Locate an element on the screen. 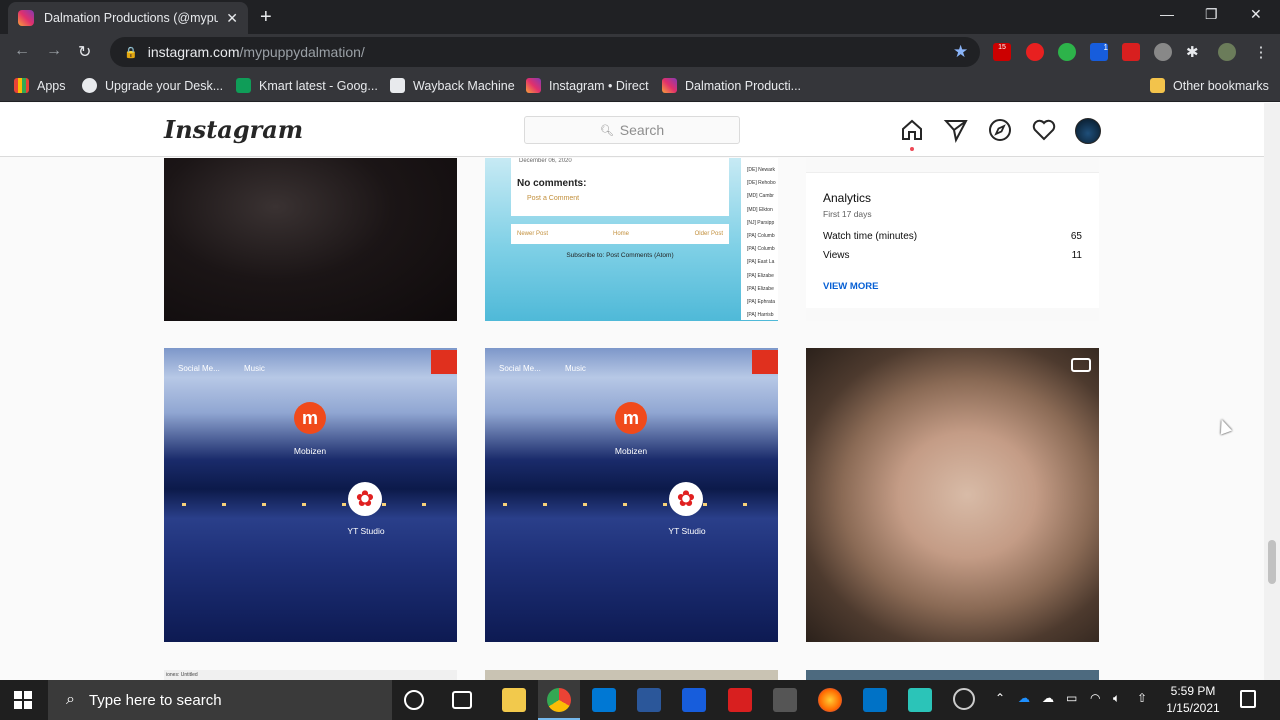  store-icon is located at coordinates (785, 700).